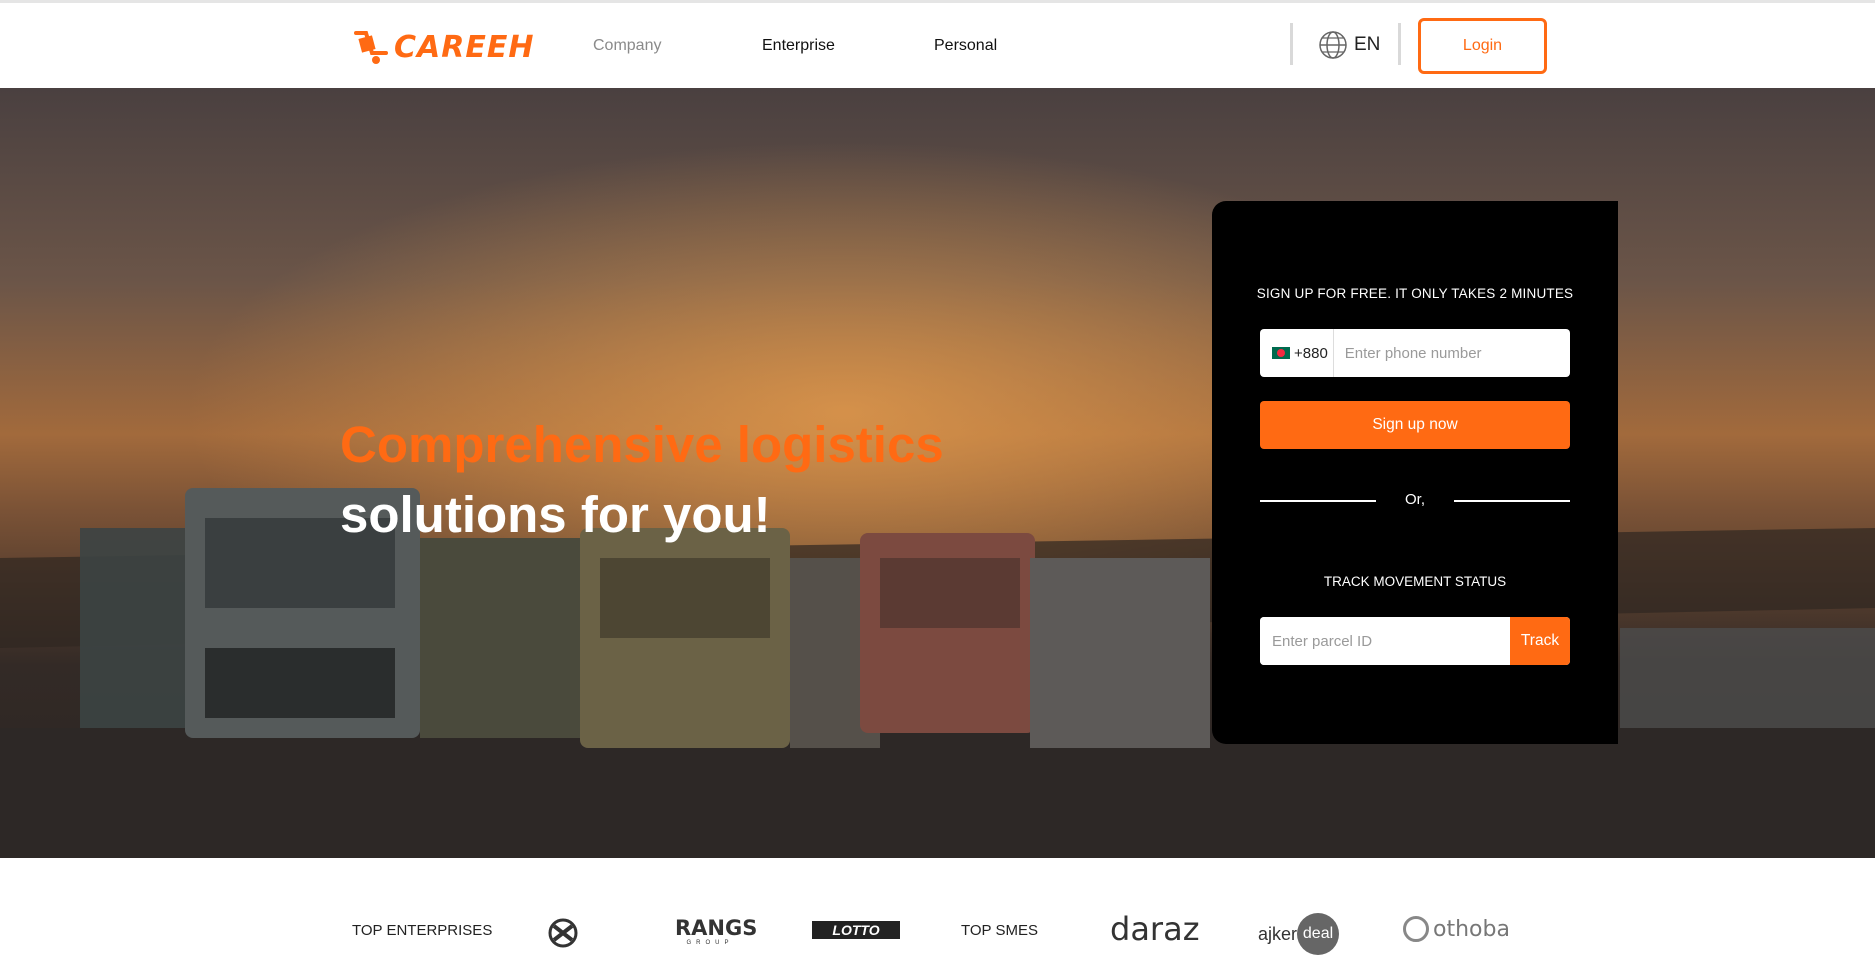  What do you see at coordinates (1155, 929) in the screenshot?
I see `sme-logo-daraz: daraz` at bounding box center [1155, 929].